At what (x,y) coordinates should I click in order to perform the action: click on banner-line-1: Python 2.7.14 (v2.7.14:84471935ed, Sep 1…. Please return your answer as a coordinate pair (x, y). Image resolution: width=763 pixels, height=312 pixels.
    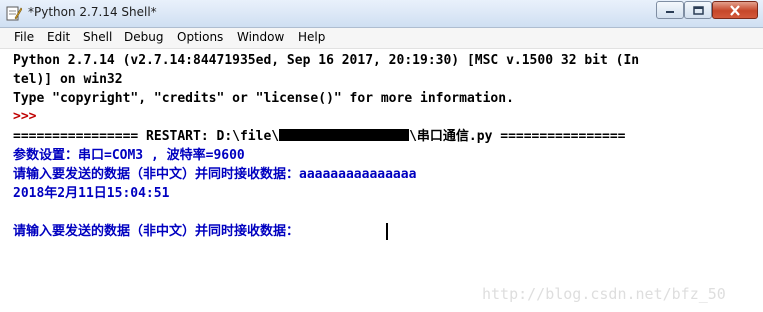
    Looking at the image, I should click on (326, 60).